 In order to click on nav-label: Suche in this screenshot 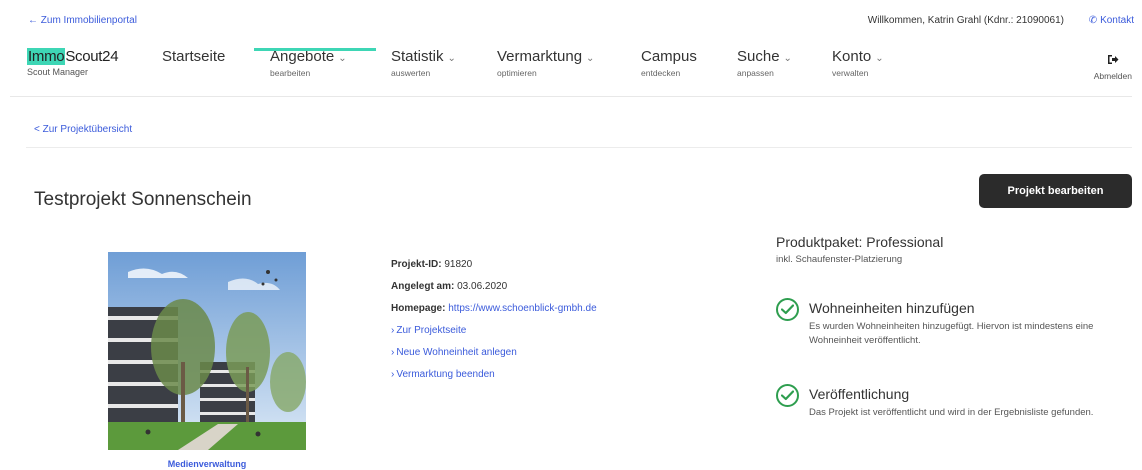, I will do `click(758, 56)`.